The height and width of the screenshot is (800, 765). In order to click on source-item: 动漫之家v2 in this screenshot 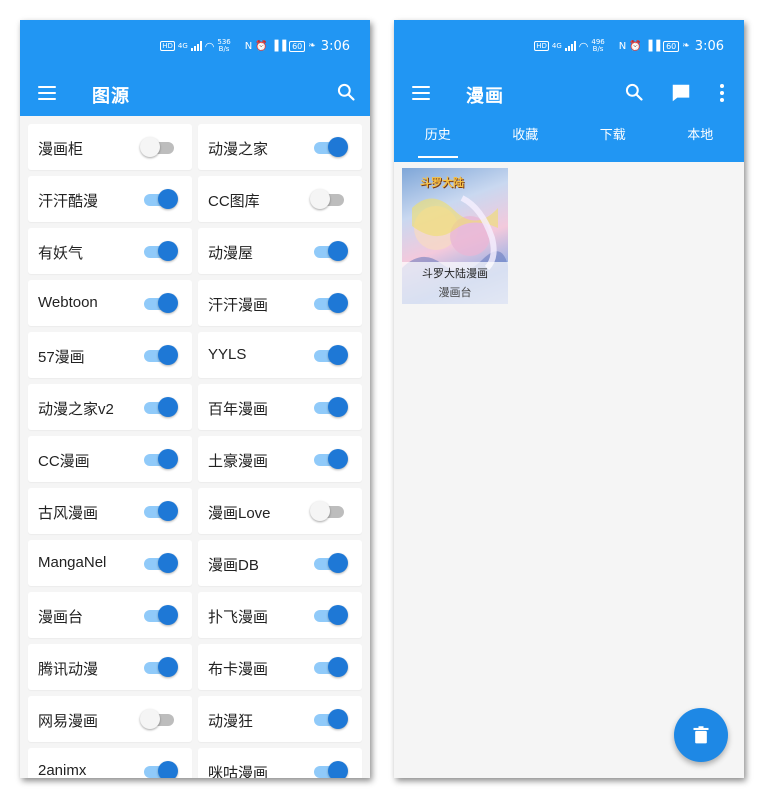, I will do `click(110, 407)`.